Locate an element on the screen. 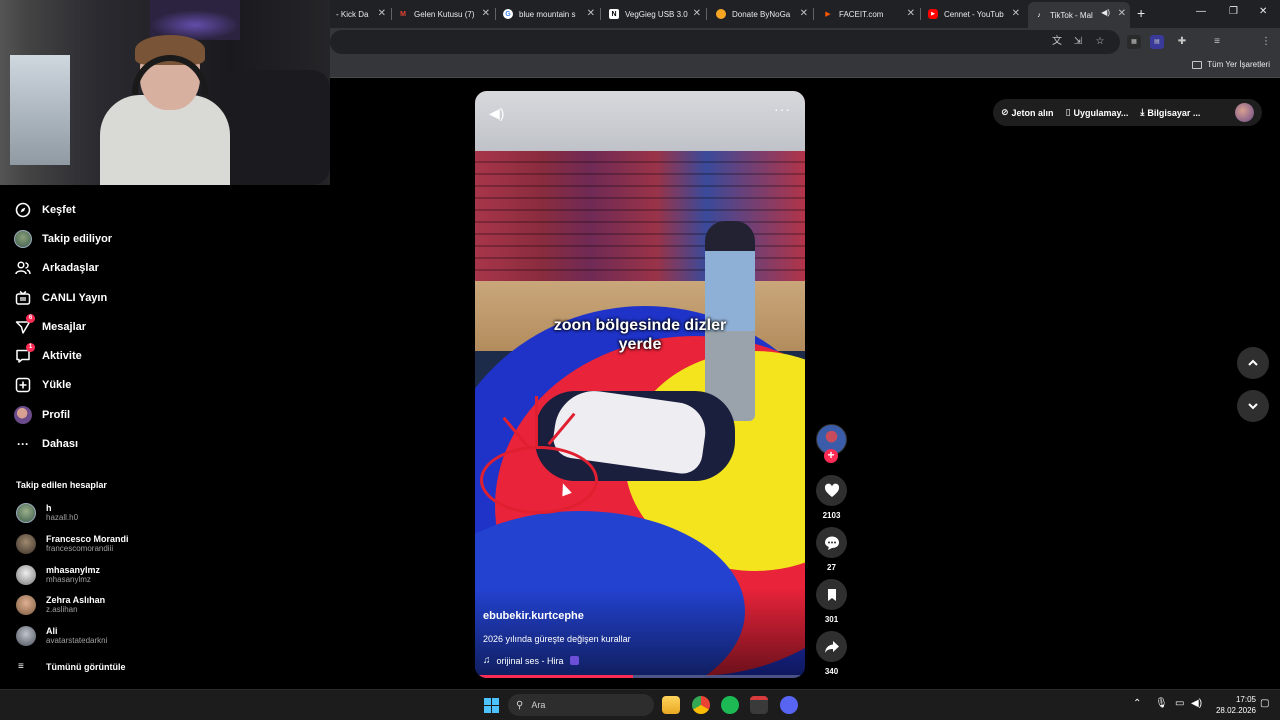 The height and width of the screenshot is (720, 1280). tab-google: G blue mountain s ✕ is located at coordinates (548, 14).